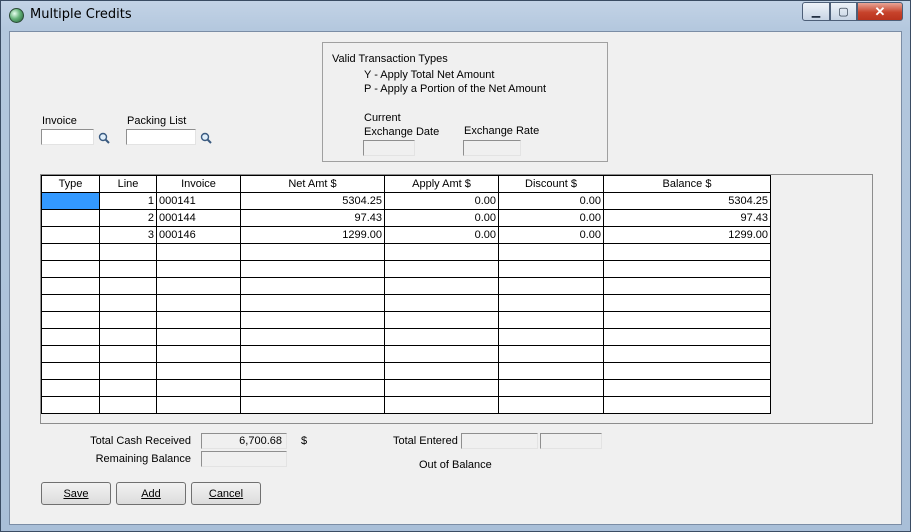 This screenshot has width=911, height=532. What do you see at coordinates (687, 184) in the screenshot?
I see `column-header-balance: Balance $` at bounding box center [687, 184].